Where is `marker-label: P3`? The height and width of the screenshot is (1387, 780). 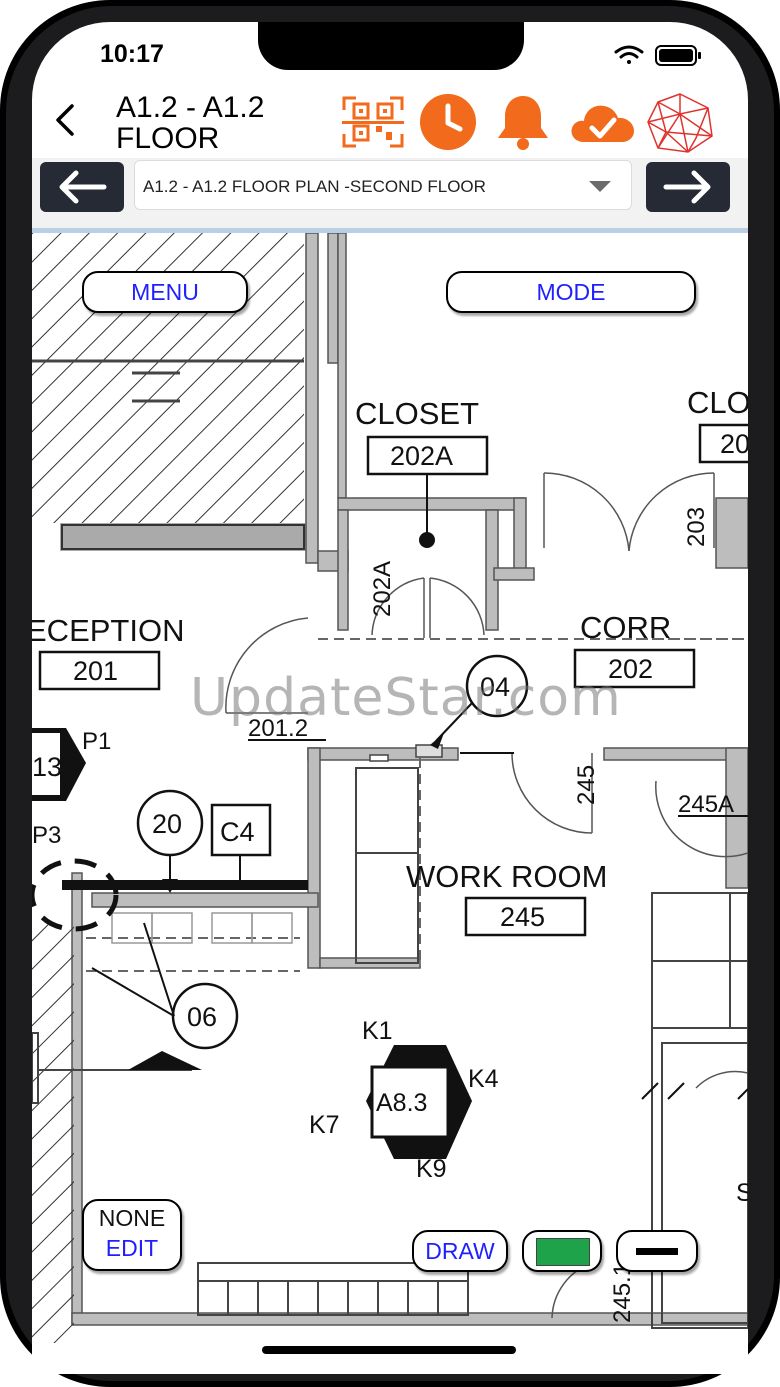 marker-label: P3 is located at coordinates (46, 835).